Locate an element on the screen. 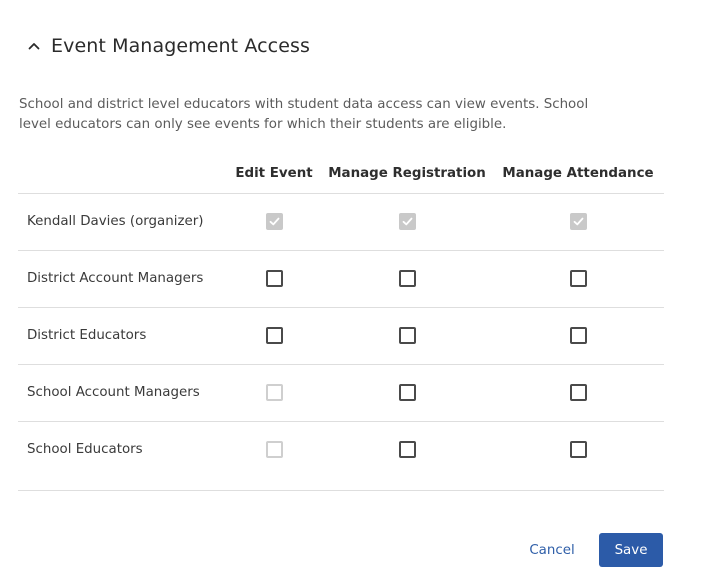 This screenshot has height=585, width=715. row-label: School Educators is located at coordinates (85, 449).